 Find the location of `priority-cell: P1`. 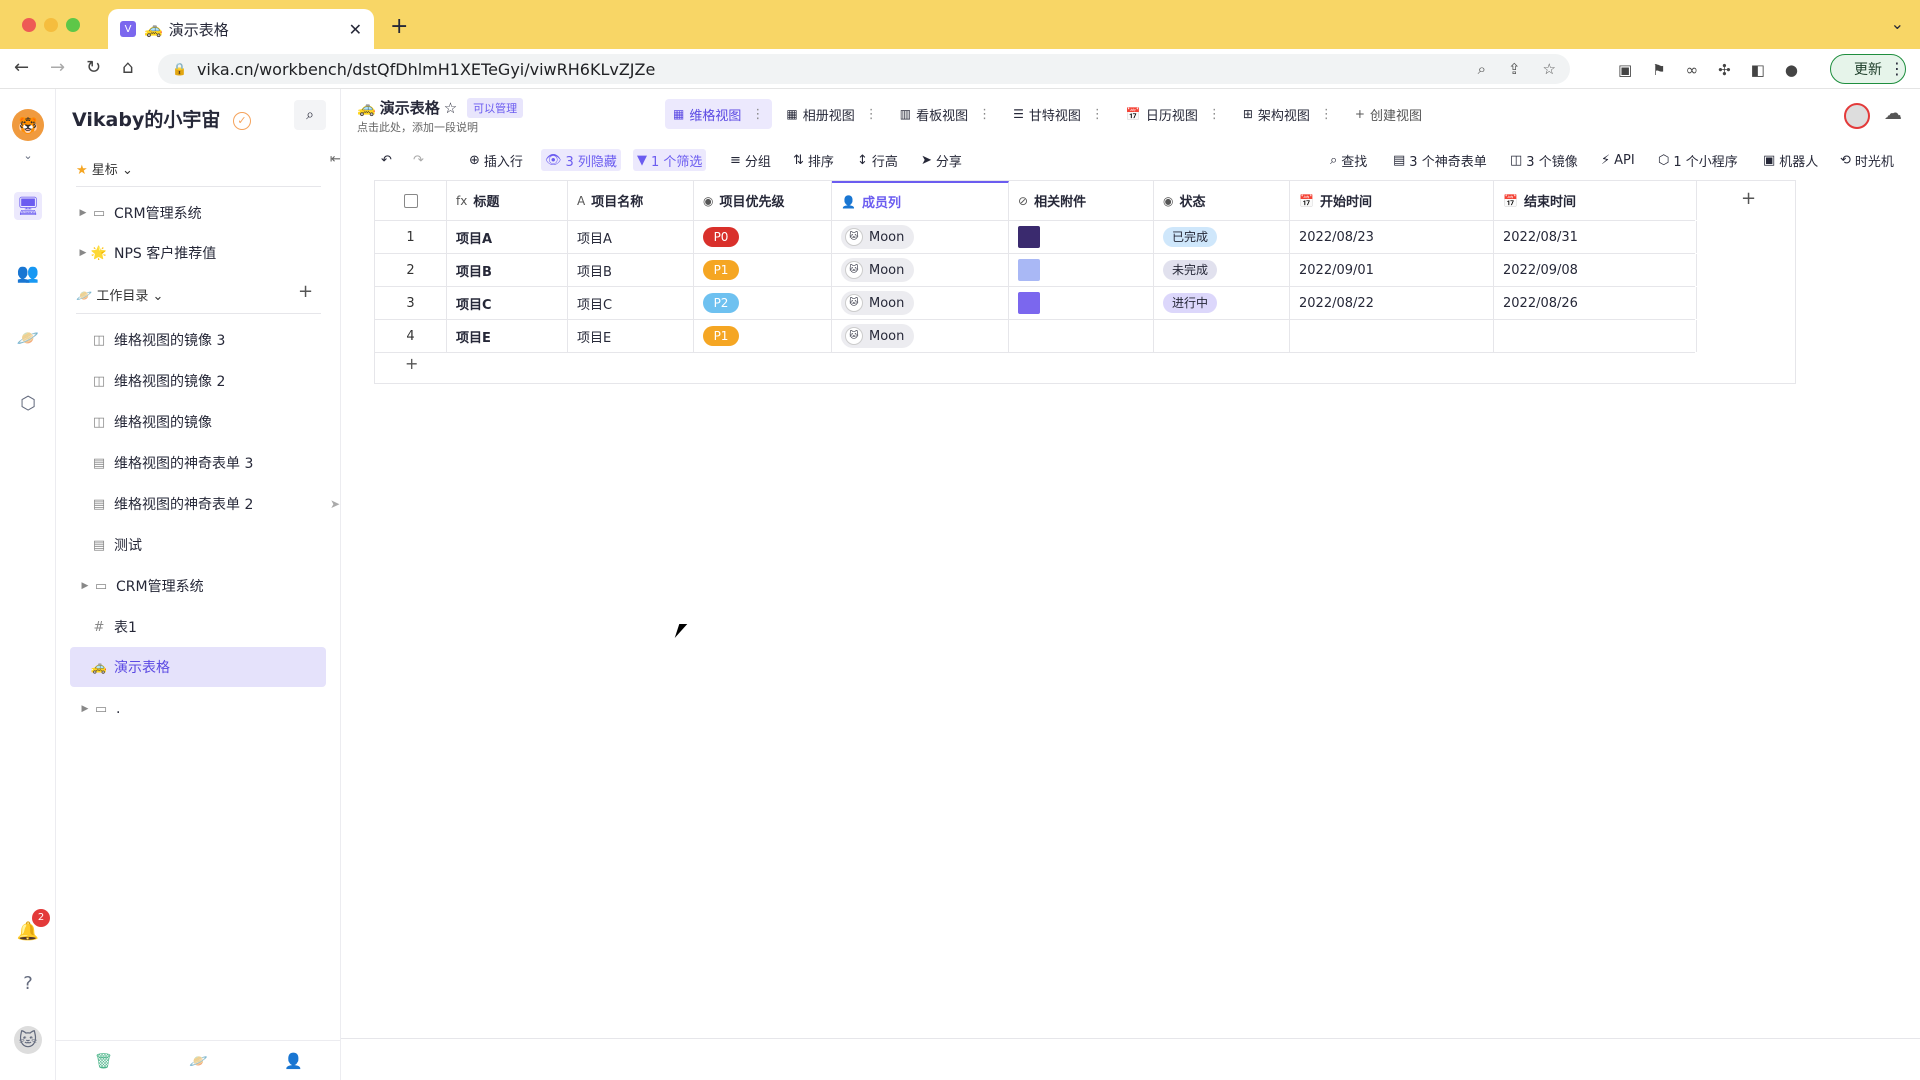

priority-cell: P1 is located at coordinates (763, 270).